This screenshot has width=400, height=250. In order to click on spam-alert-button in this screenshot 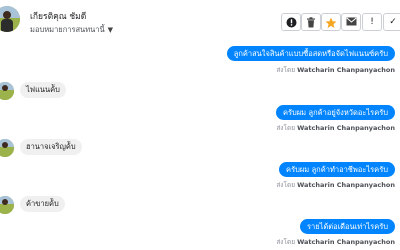, I will do `click(291, 22)`.